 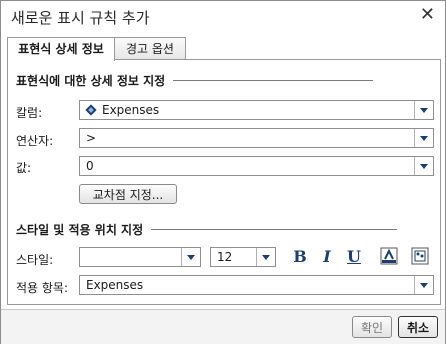 I want to click on cancel-button: 취소, so click(x=418, y=327).